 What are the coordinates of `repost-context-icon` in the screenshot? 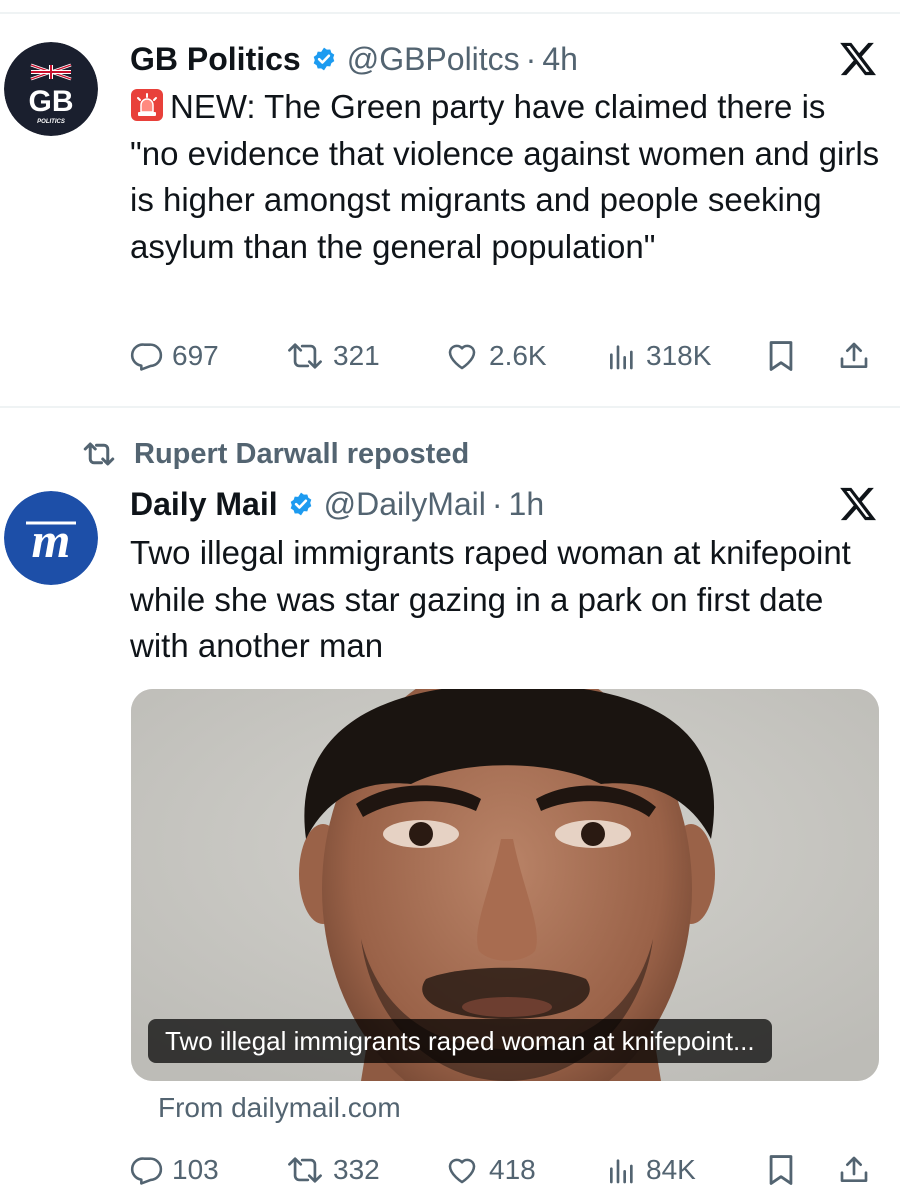 It's located at (99, 454).